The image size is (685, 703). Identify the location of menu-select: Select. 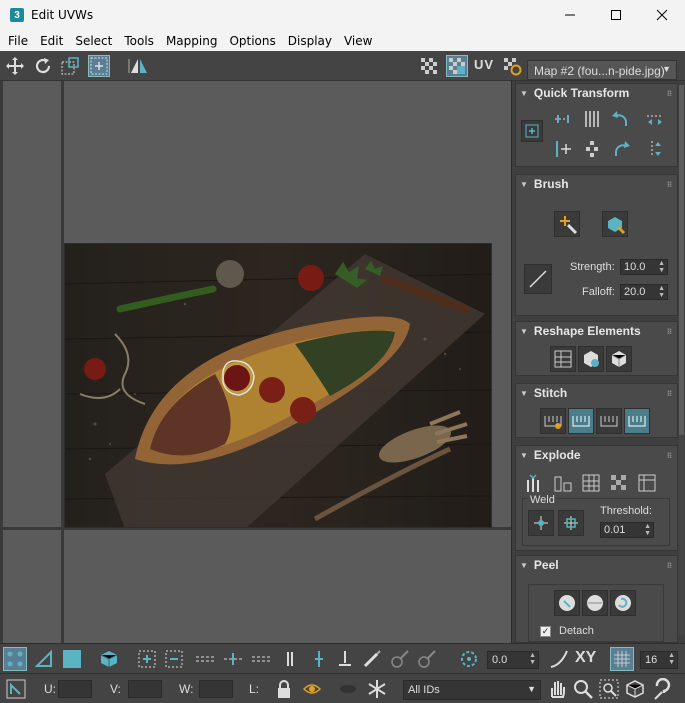
(93, 41).